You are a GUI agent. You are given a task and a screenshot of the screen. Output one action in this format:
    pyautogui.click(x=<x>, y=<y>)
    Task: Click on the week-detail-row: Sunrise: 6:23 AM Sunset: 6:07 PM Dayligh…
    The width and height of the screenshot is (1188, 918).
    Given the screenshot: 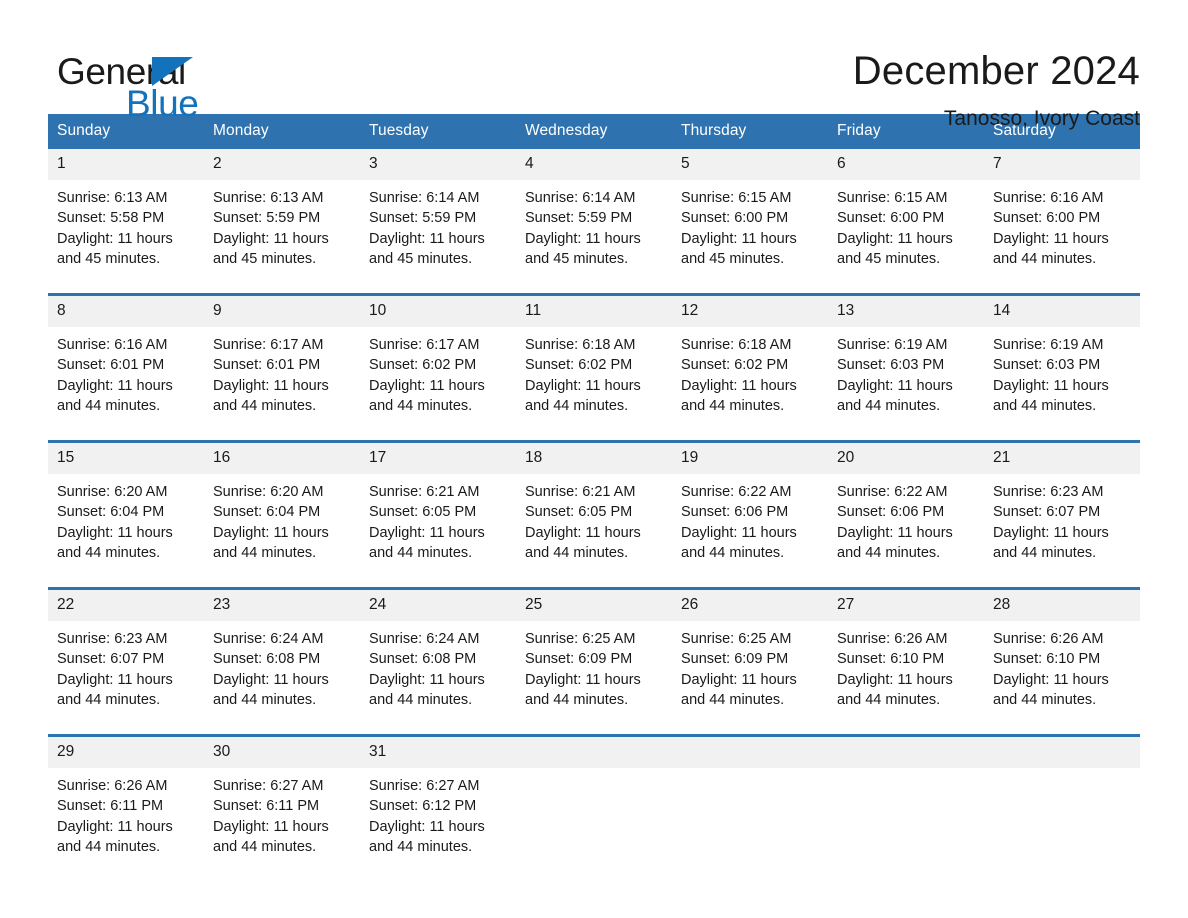 What is the action you would take?
    pyautogui.click(x=594, y=678)
    